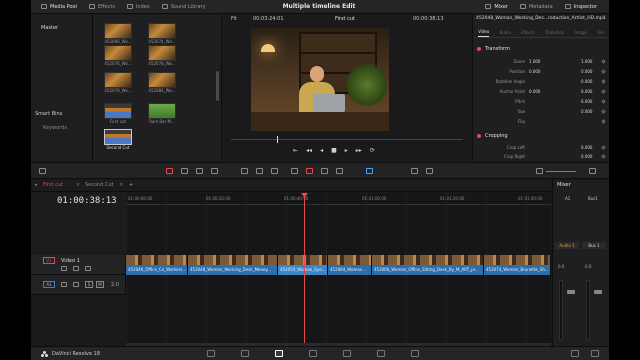 The width and height of the screenshot is (640, 360). Describe the element at coordinates (372, 150) in the screenshot. I see `loop-button: ⟳` at that location.